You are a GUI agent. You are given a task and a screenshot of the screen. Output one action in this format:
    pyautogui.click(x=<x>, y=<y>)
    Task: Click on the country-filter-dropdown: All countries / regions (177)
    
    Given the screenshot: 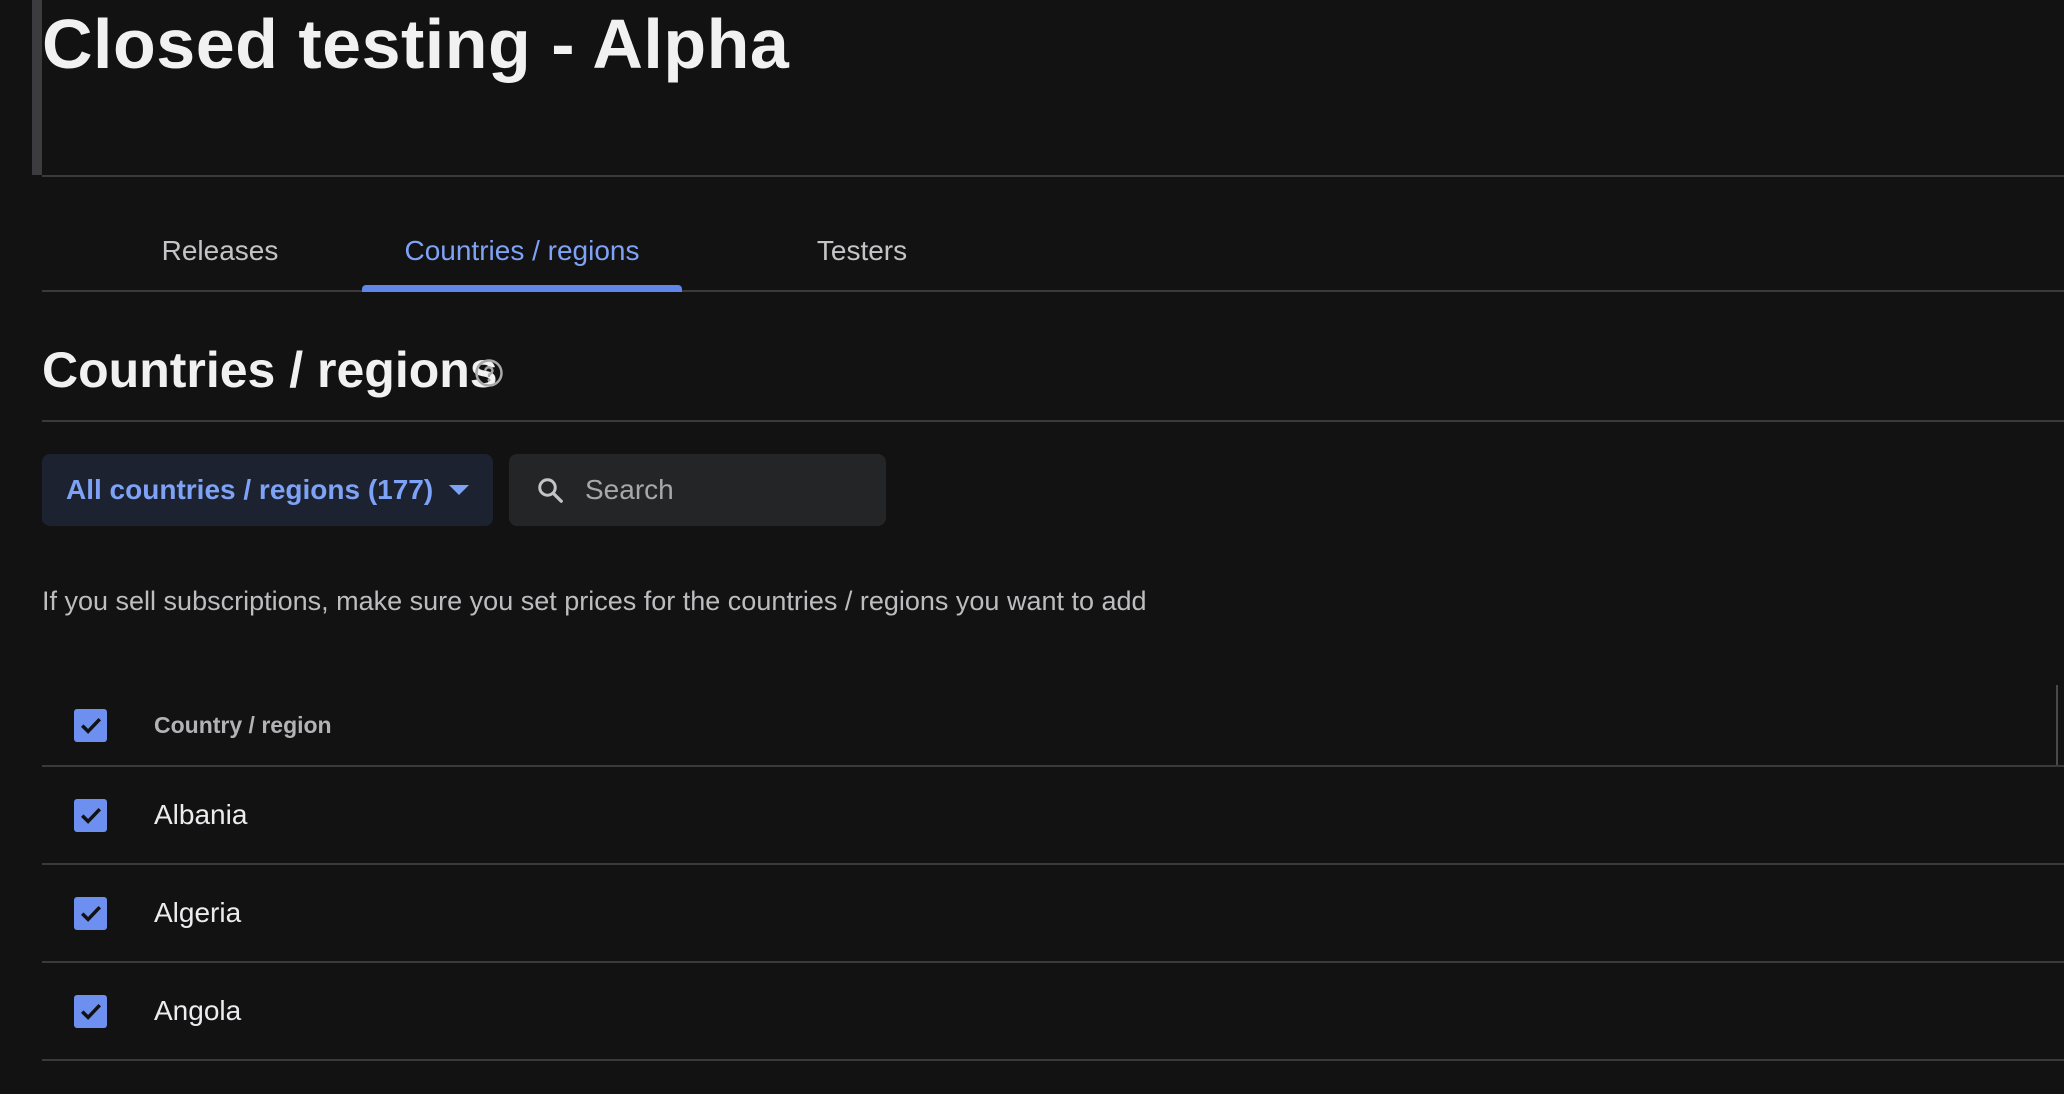 What is the action you would take?
    pyautogui.click(x=267, y=490)
    